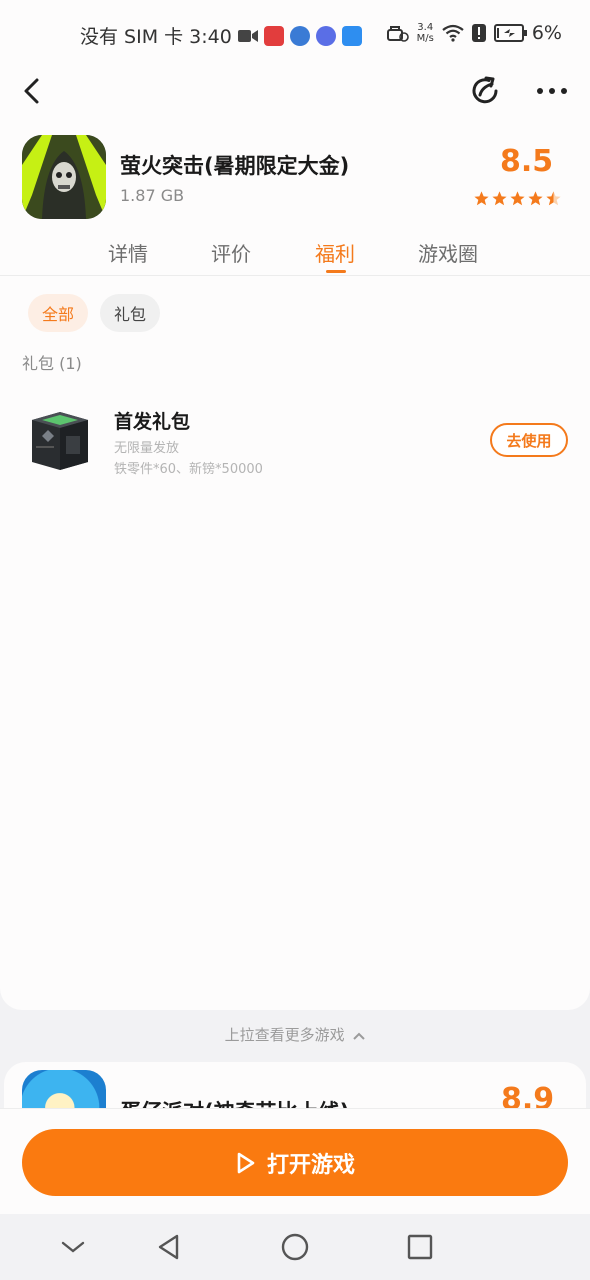 The height and width of the screenshot is (1280, 590). What do you see at coordinates (273, 35) in the screenshot?
I see `app-notification-icon` at bounding box center [273, 35].